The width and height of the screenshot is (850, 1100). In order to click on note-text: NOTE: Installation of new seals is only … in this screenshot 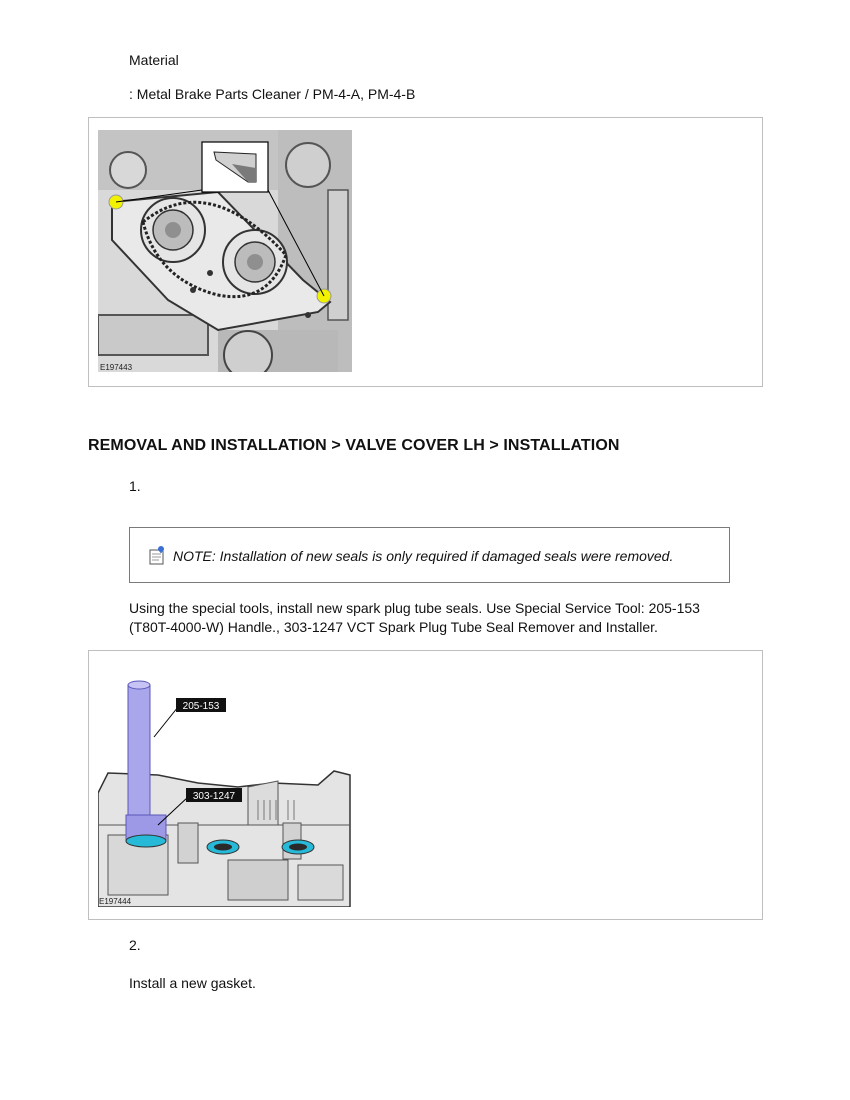, I will do `click(423, 556)`.